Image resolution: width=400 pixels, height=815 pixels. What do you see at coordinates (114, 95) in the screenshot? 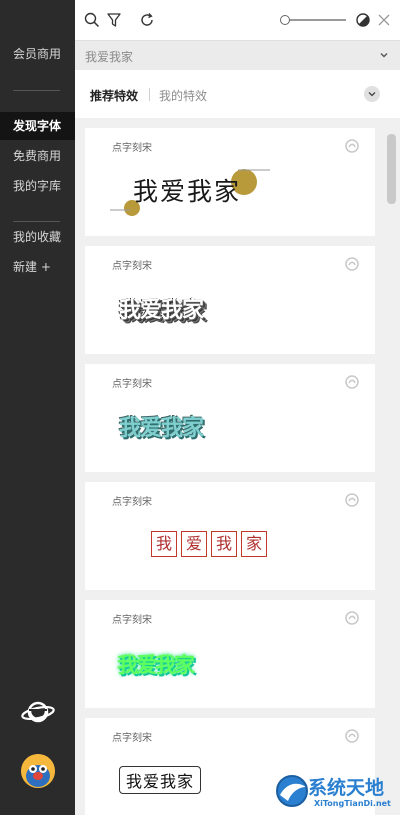
I see `tab-recommended-effects: 推荐特效` at bounding box center [114, 95].